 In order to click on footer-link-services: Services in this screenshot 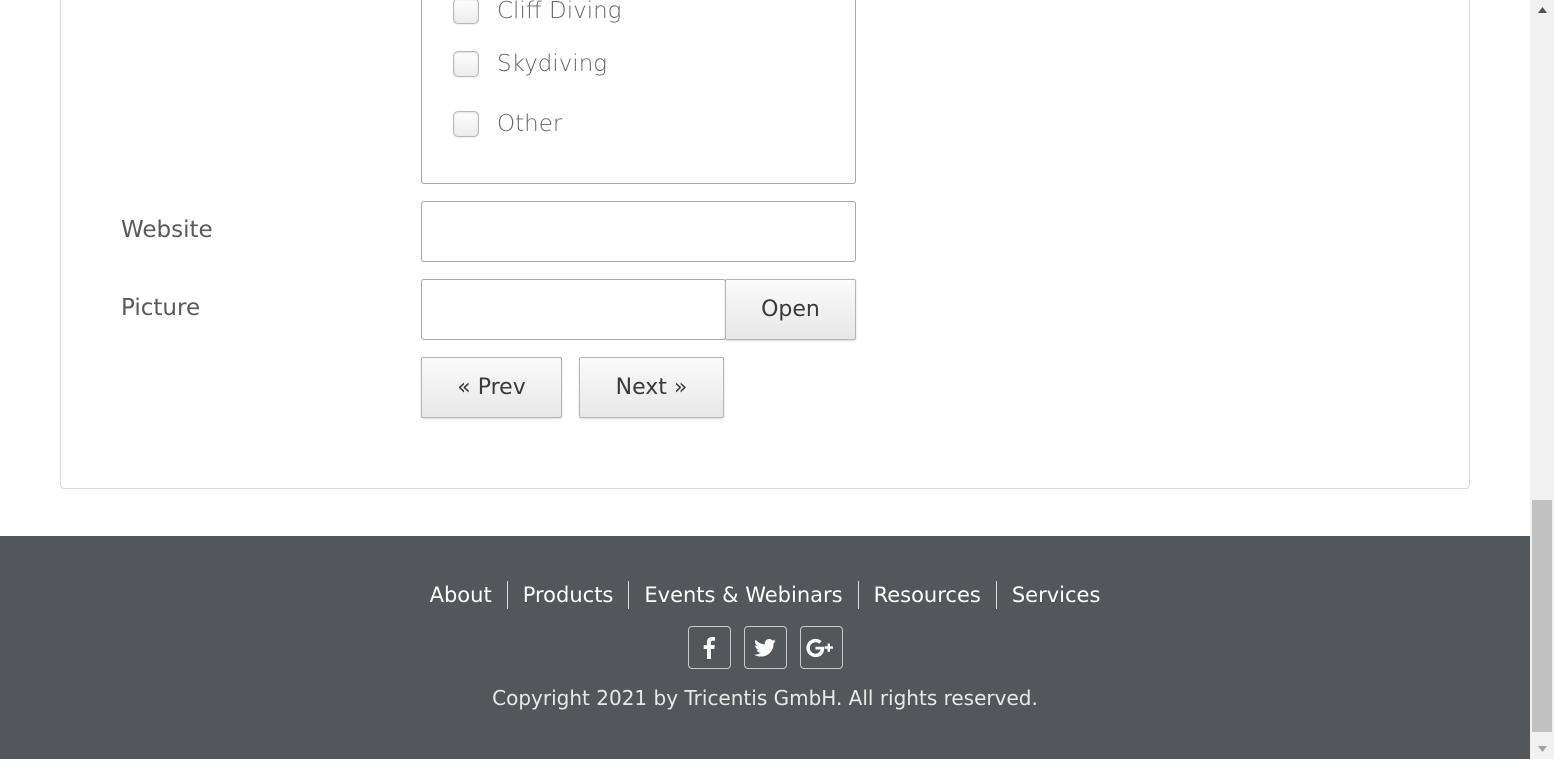, I will do `click(1056, 595)`.